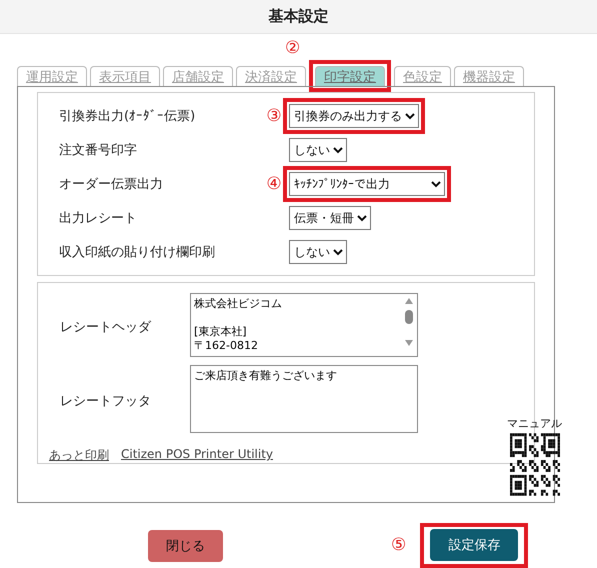  Describe the element at coordinates (367, 184) in the screenshot. I see `setting-dropdown: ｷｯﾁﾝﾌﾟﾘﾝﾀｰで出力` at that location.